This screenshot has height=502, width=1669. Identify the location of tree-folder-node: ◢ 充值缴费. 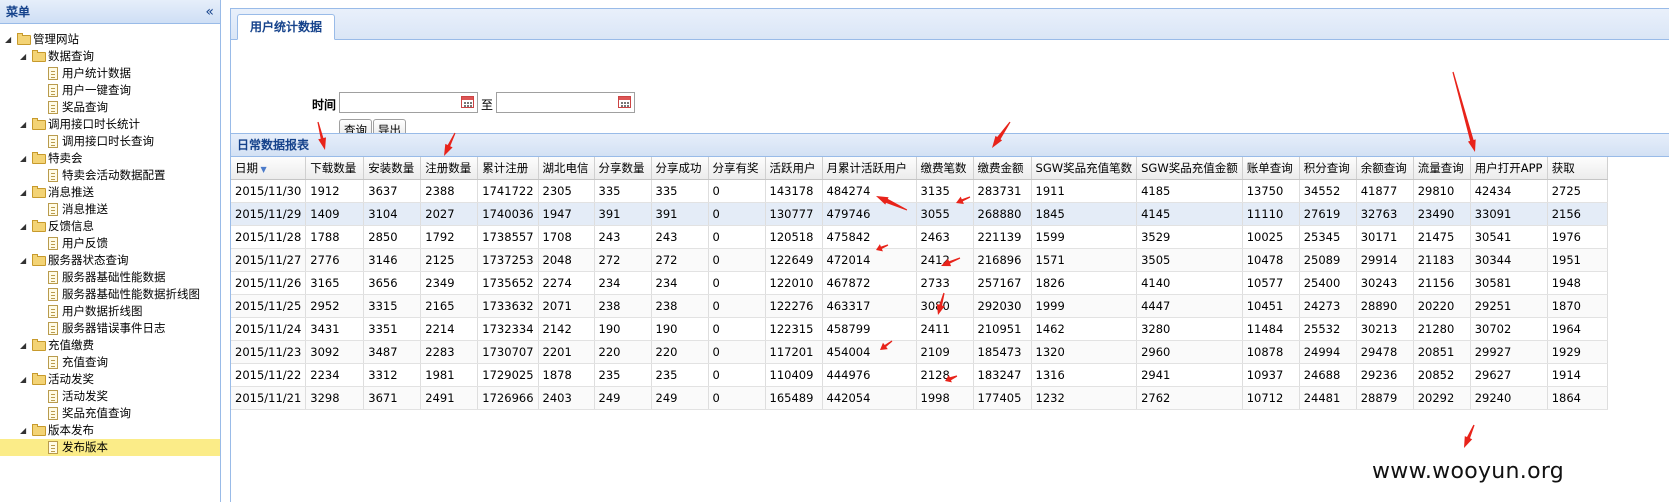
(110, 345).